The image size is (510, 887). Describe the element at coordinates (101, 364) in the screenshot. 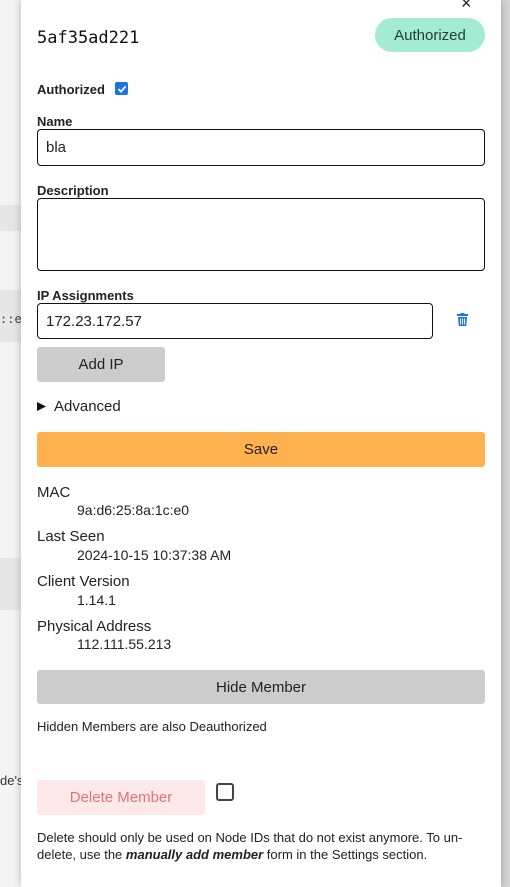

I see `add-ip-button: Add IP` at that location.